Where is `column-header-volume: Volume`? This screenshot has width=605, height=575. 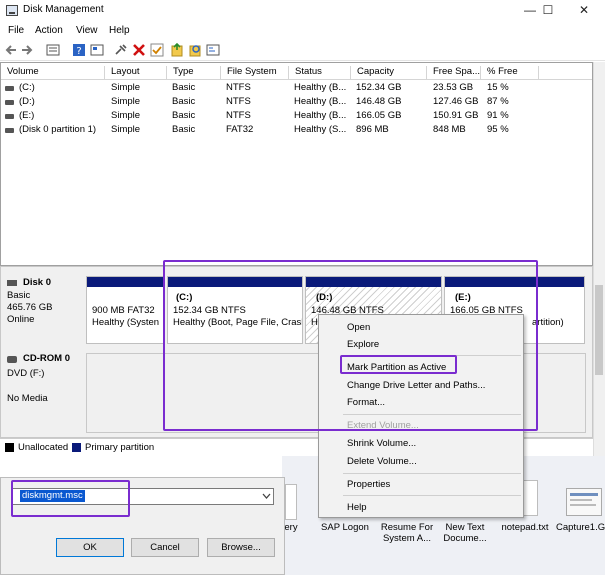
column-header-volume: Volume is located at coordinates (53, 73).